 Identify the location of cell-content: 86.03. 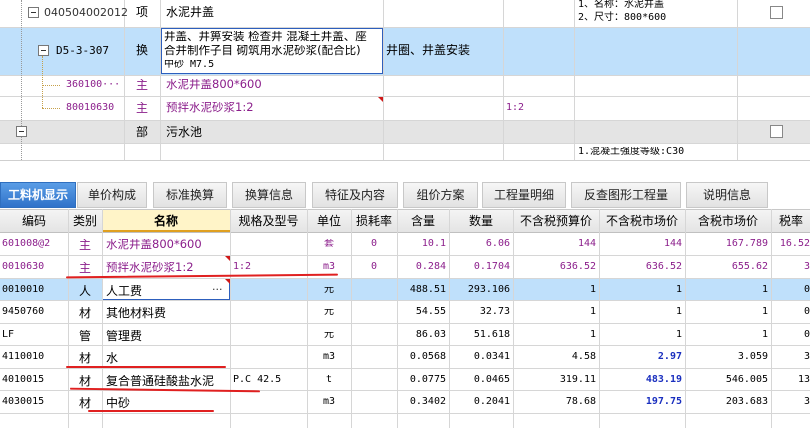
(430, 335).